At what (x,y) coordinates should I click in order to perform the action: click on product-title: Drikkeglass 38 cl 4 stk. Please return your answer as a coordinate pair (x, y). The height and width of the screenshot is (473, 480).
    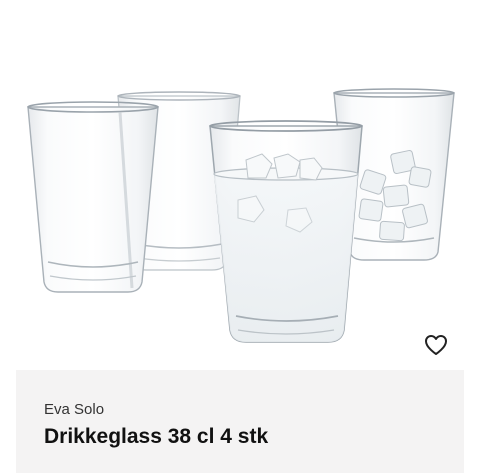
    Looking at the image, I should click on (156, 437).